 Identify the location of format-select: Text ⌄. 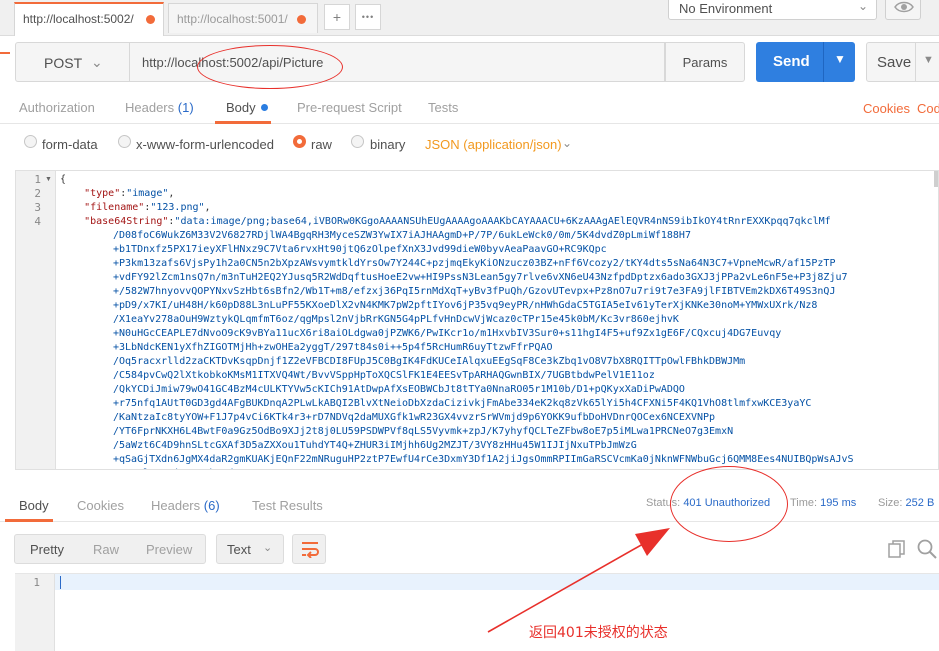
(250, 549).